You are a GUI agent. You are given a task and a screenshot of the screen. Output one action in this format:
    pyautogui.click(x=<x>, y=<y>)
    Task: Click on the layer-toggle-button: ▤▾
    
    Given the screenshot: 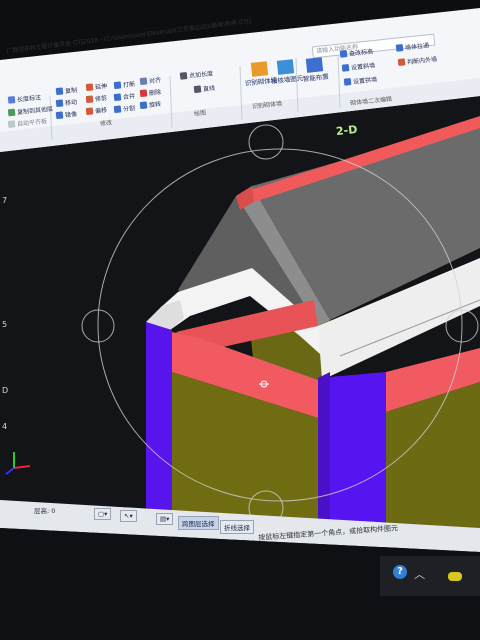 What is the action you would take?
    pyautogui.click(x=165, y=519)
    